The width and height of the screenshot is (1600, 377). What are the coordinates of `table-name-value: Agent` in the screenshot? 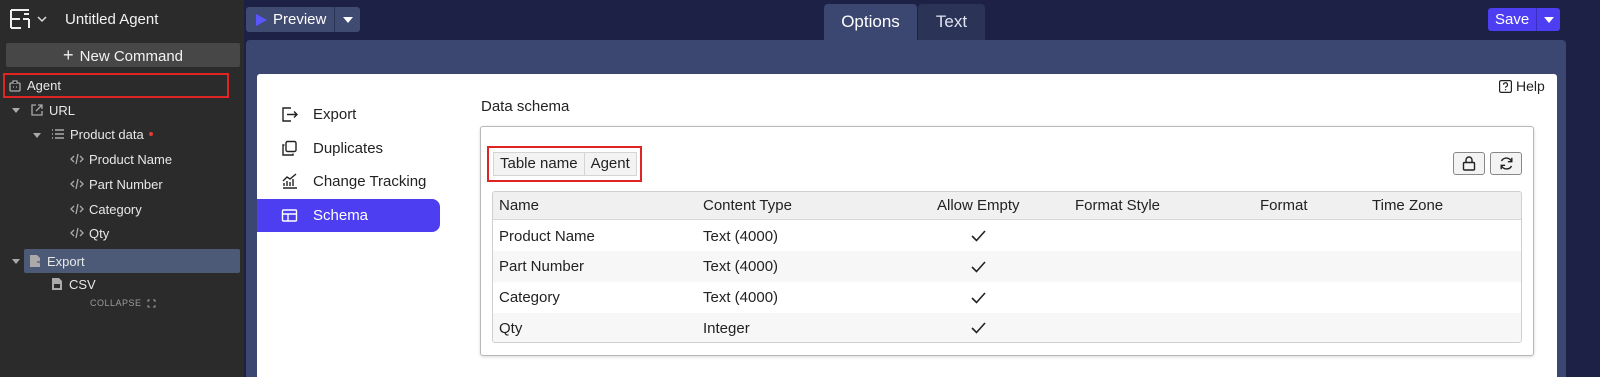 It's located at (610, 164).